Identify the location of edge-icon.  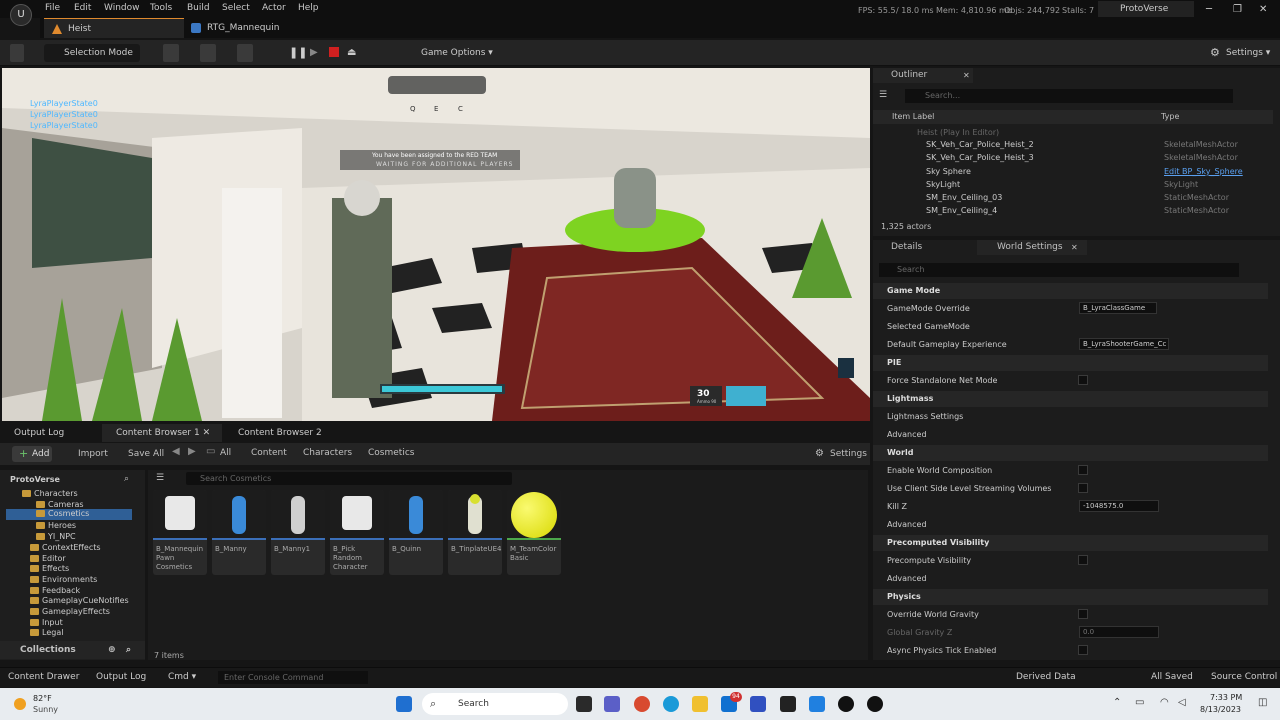
(671, 704).